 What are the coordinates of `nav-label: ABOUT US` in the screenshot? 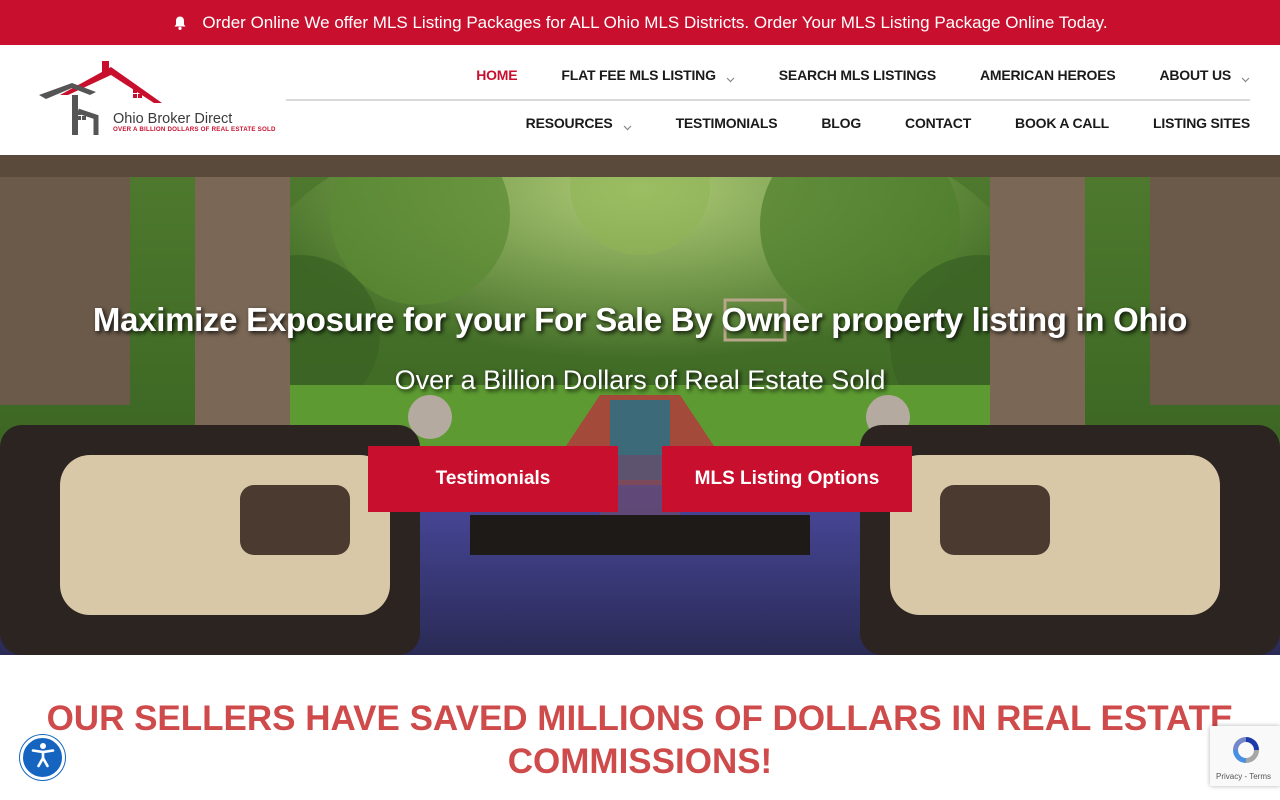 It's located at (1195, 75).